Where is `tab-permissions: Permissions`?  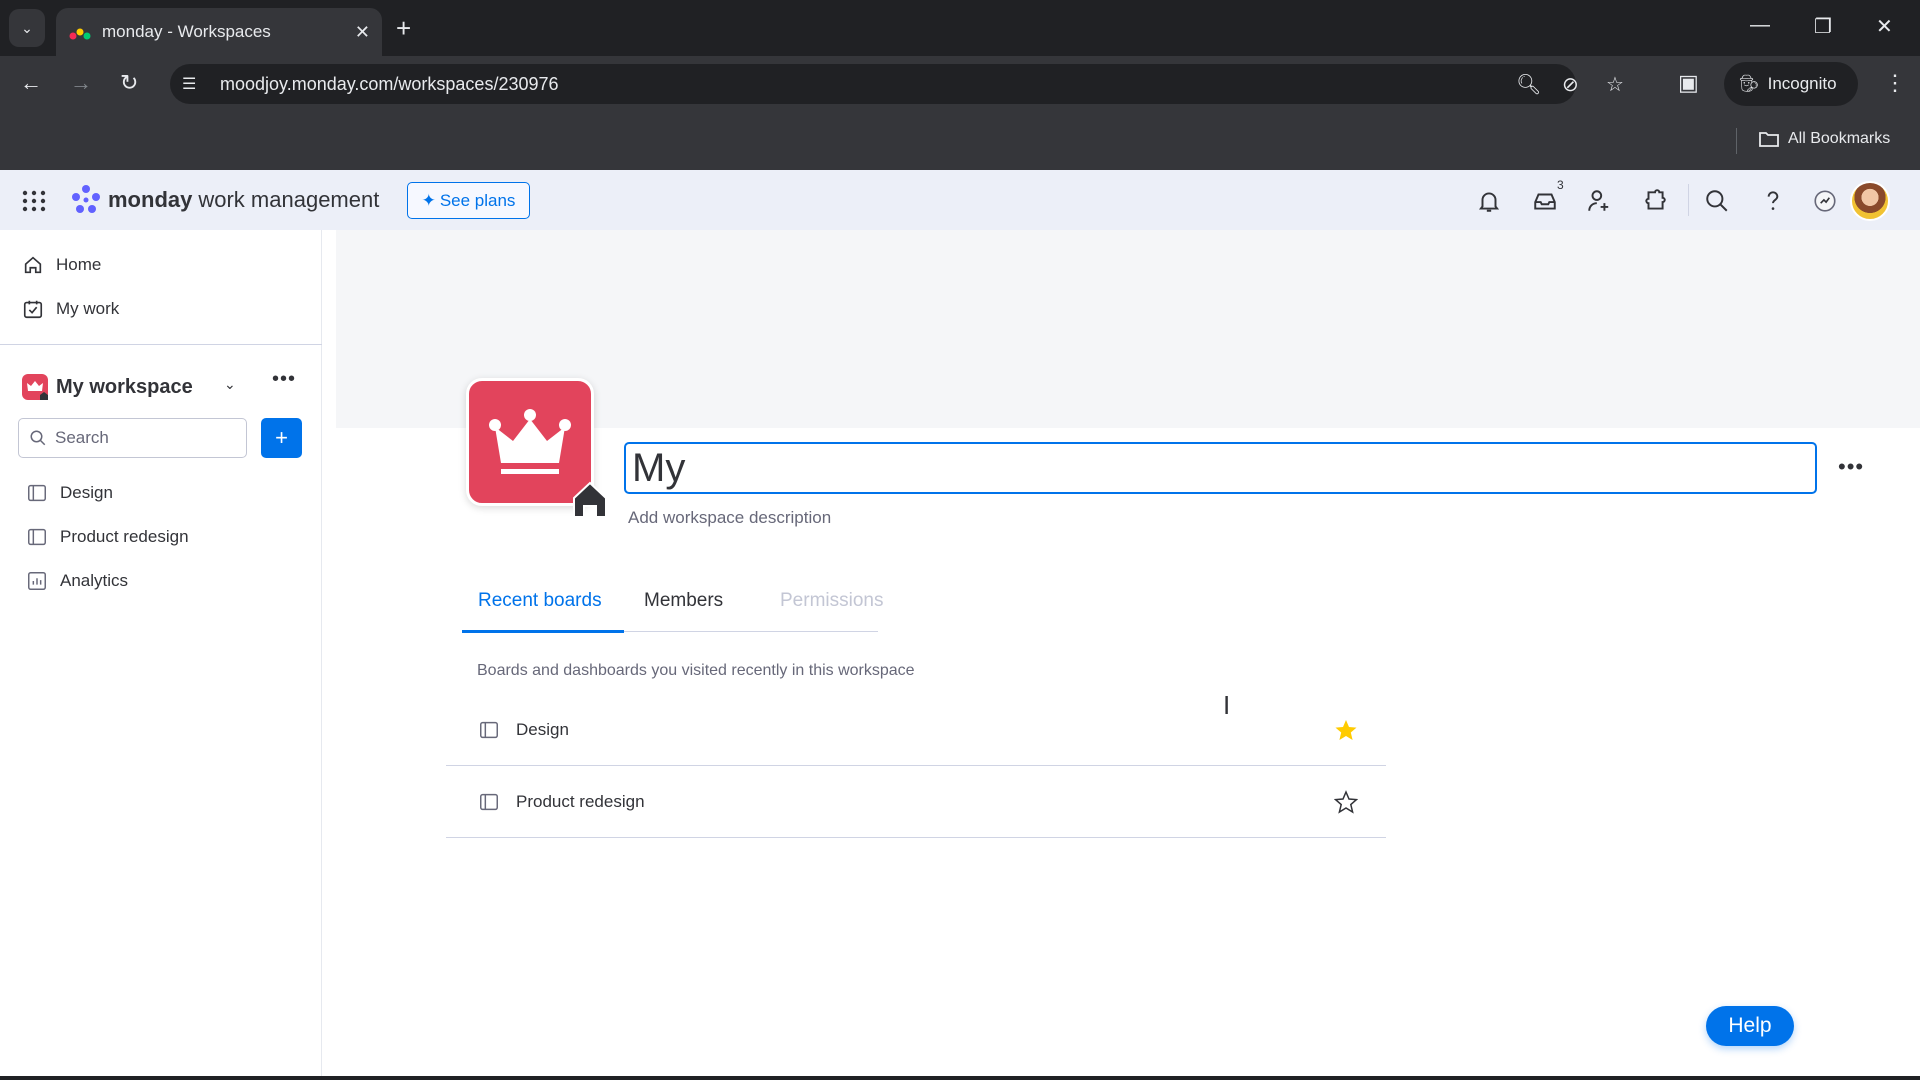
tab-permissions: Permissions is located at coordinates (831, 601).